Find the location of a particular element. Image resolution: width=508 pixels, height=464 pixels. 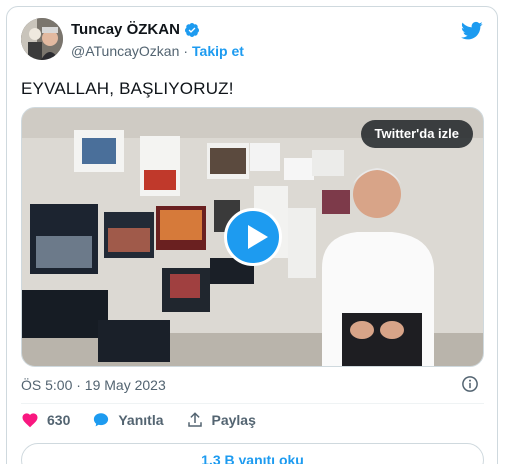

reply-button: Yanıtla is located at coordinates (128, 420).